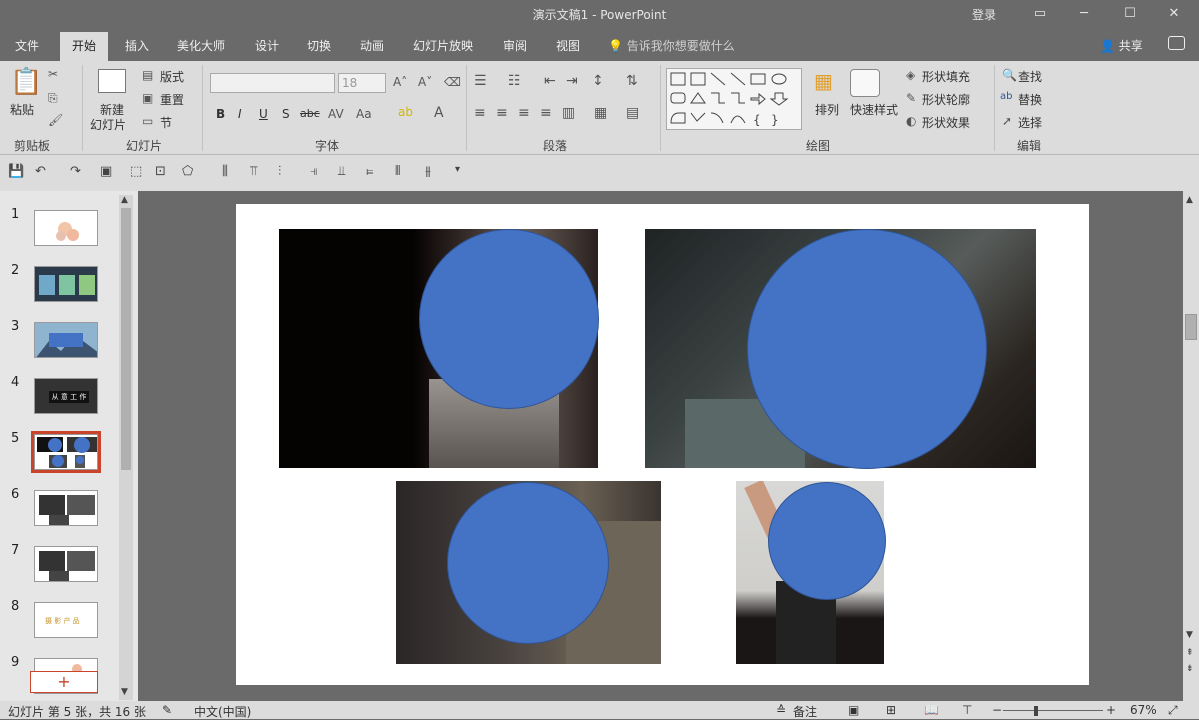 This screenshot has height=720, width=1199. What do you see at coordinates (546, 113) in the screenshot?
I see `justify-icon: ≡` at bounding box center [546, 113].